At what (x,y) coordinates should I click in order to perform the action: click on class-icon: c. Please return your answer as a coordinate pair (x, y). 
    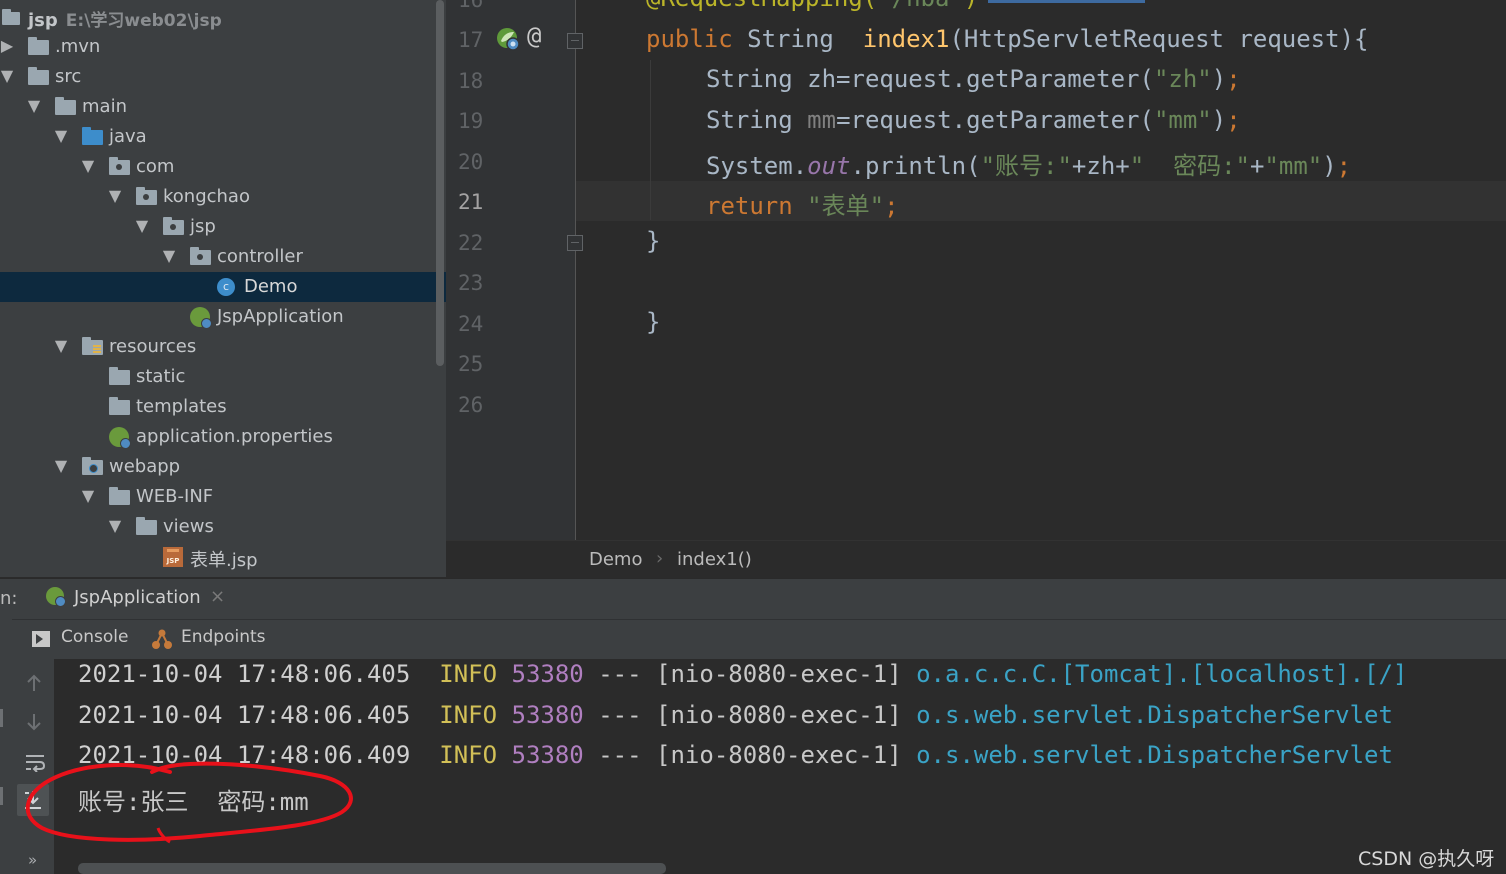
    Looking at the image, I should click on (226, 287).